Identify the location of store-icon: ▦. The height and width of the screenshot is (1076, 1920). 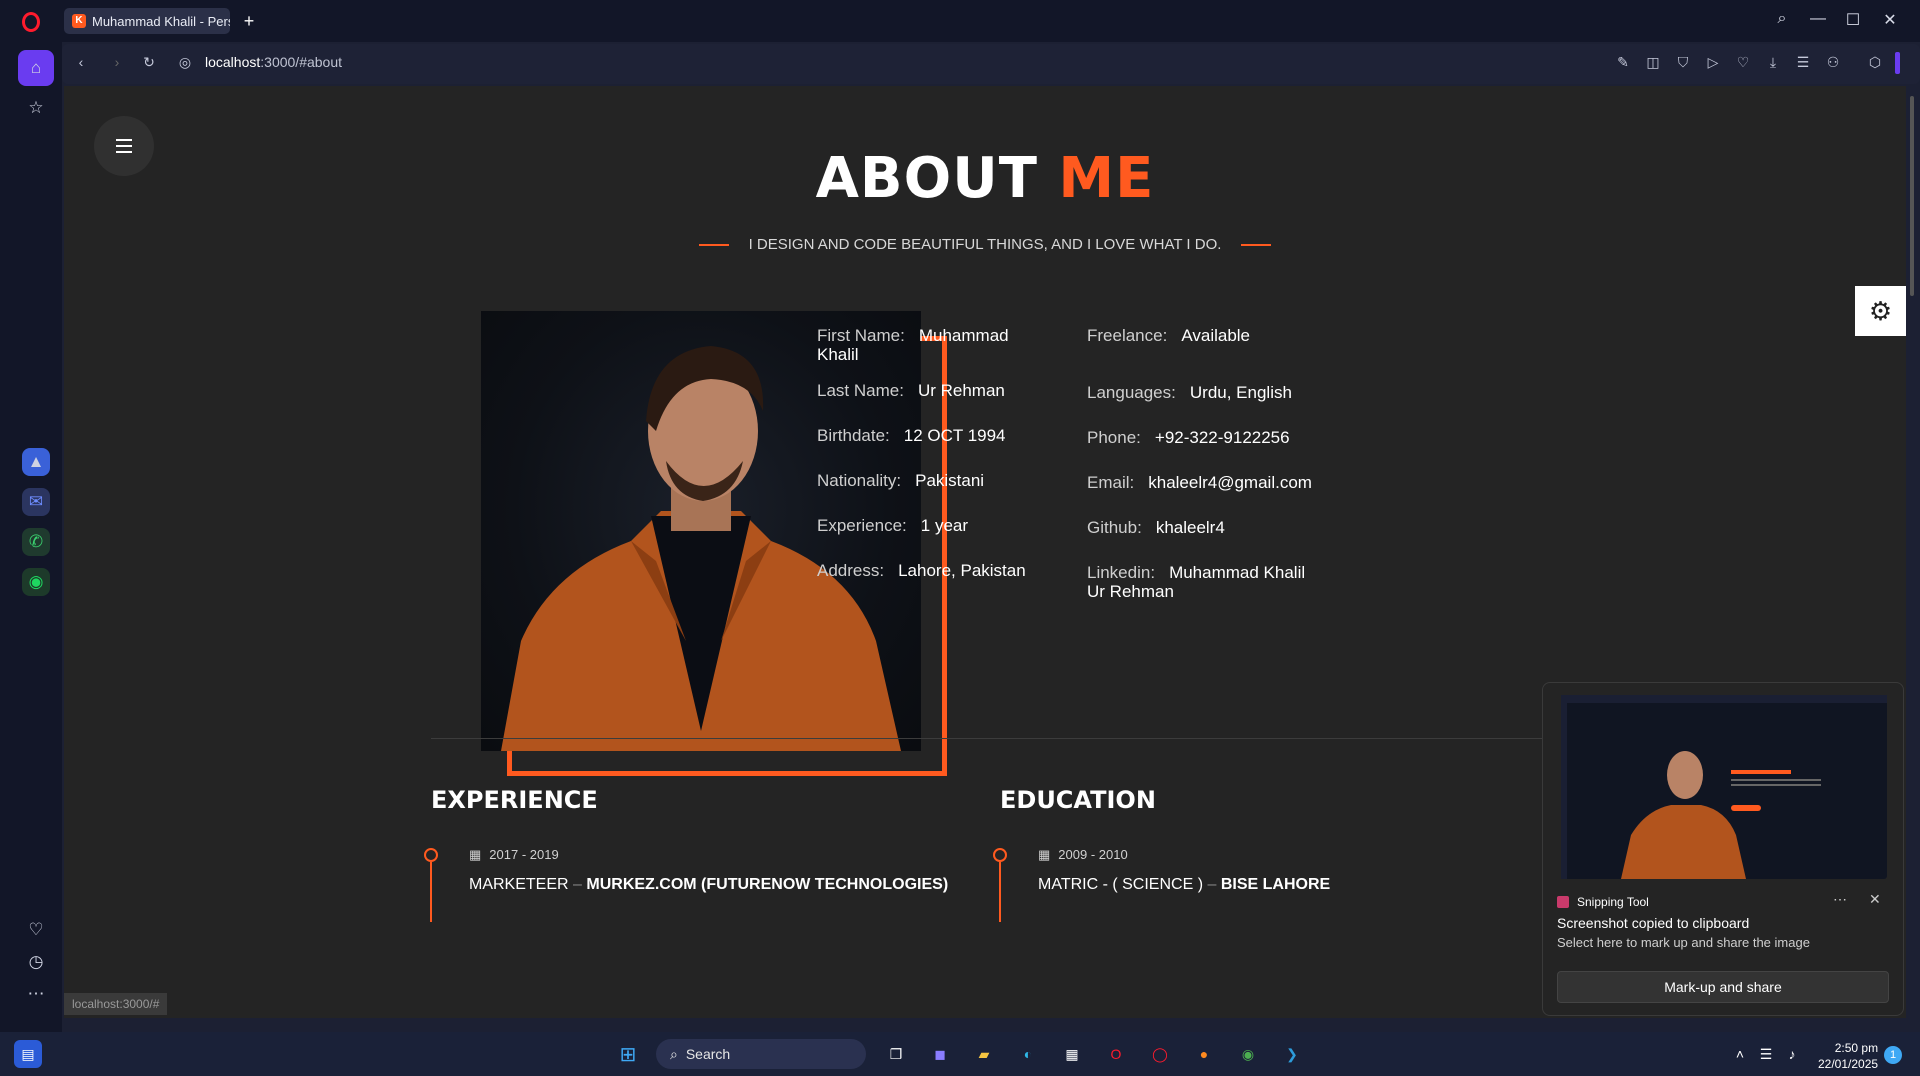
(1072, 1054).